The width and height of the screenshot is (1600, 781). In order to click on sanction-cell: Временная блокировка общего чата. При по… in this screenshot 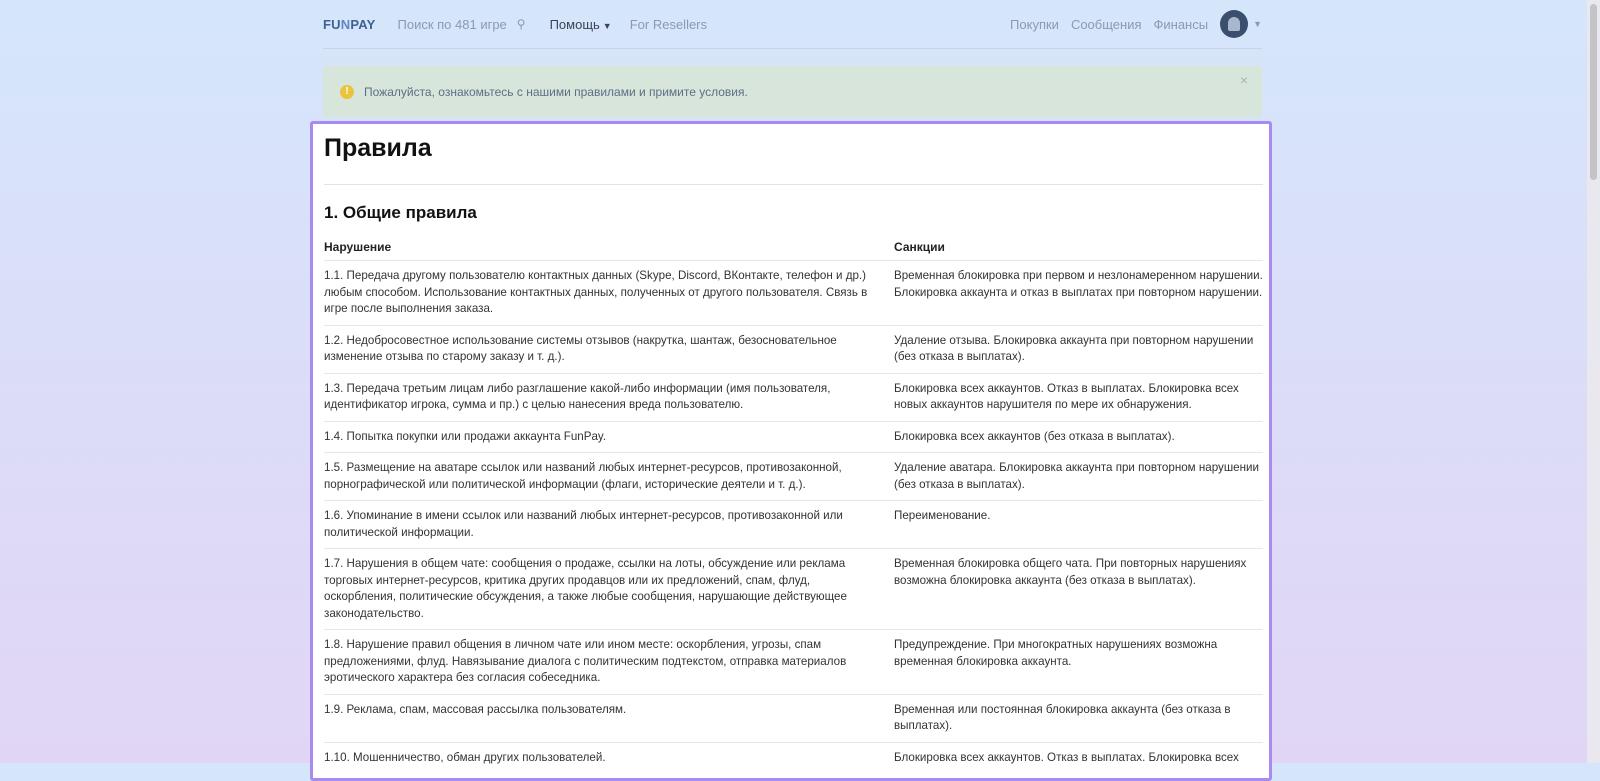, I will do `click(1070, 572)`.